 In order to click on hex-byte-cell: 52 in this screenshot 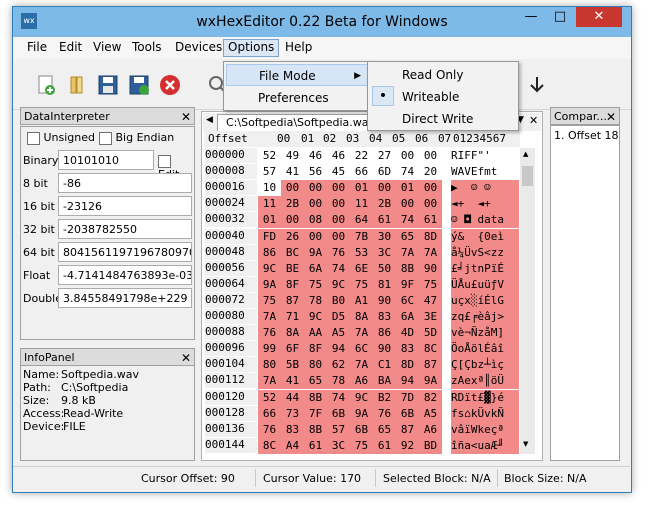, I will do `click(269, 397)`.